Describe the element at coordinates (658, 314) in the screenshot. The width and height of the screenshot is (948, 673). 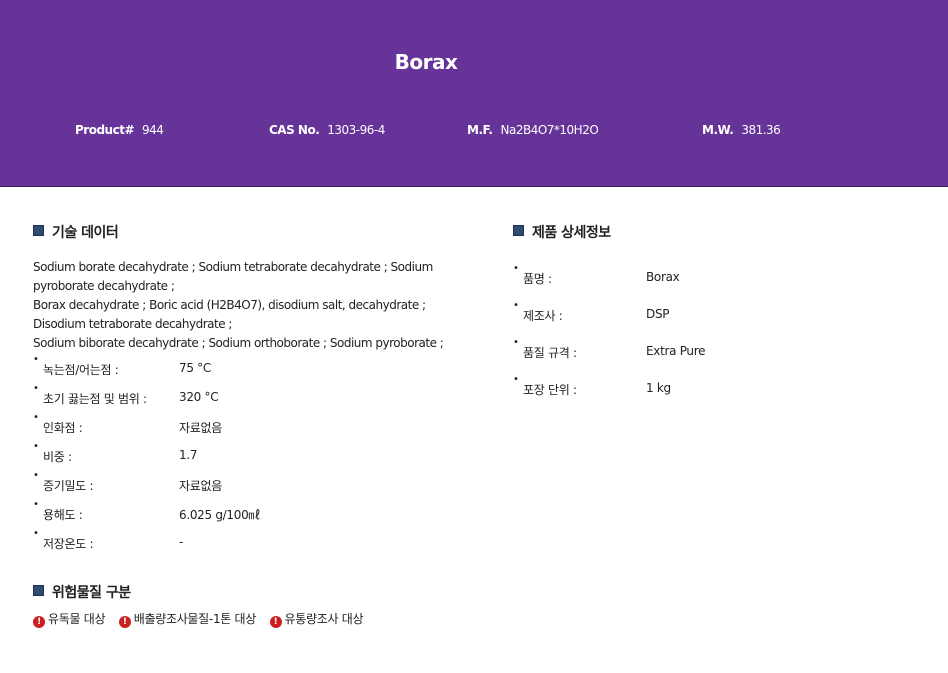
I see `detail-row-value: DSP` at that location.